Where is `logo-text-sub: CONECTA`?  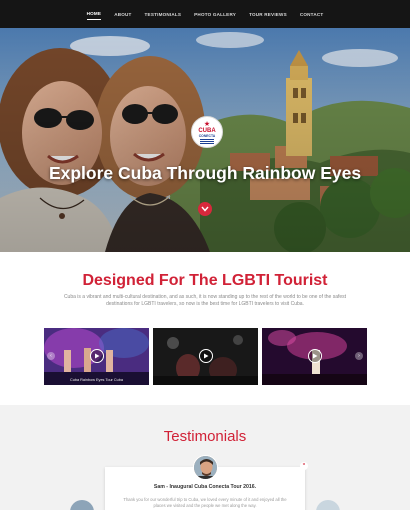 logo-text-sub: CONECTA is located at coordinates (207, 135).